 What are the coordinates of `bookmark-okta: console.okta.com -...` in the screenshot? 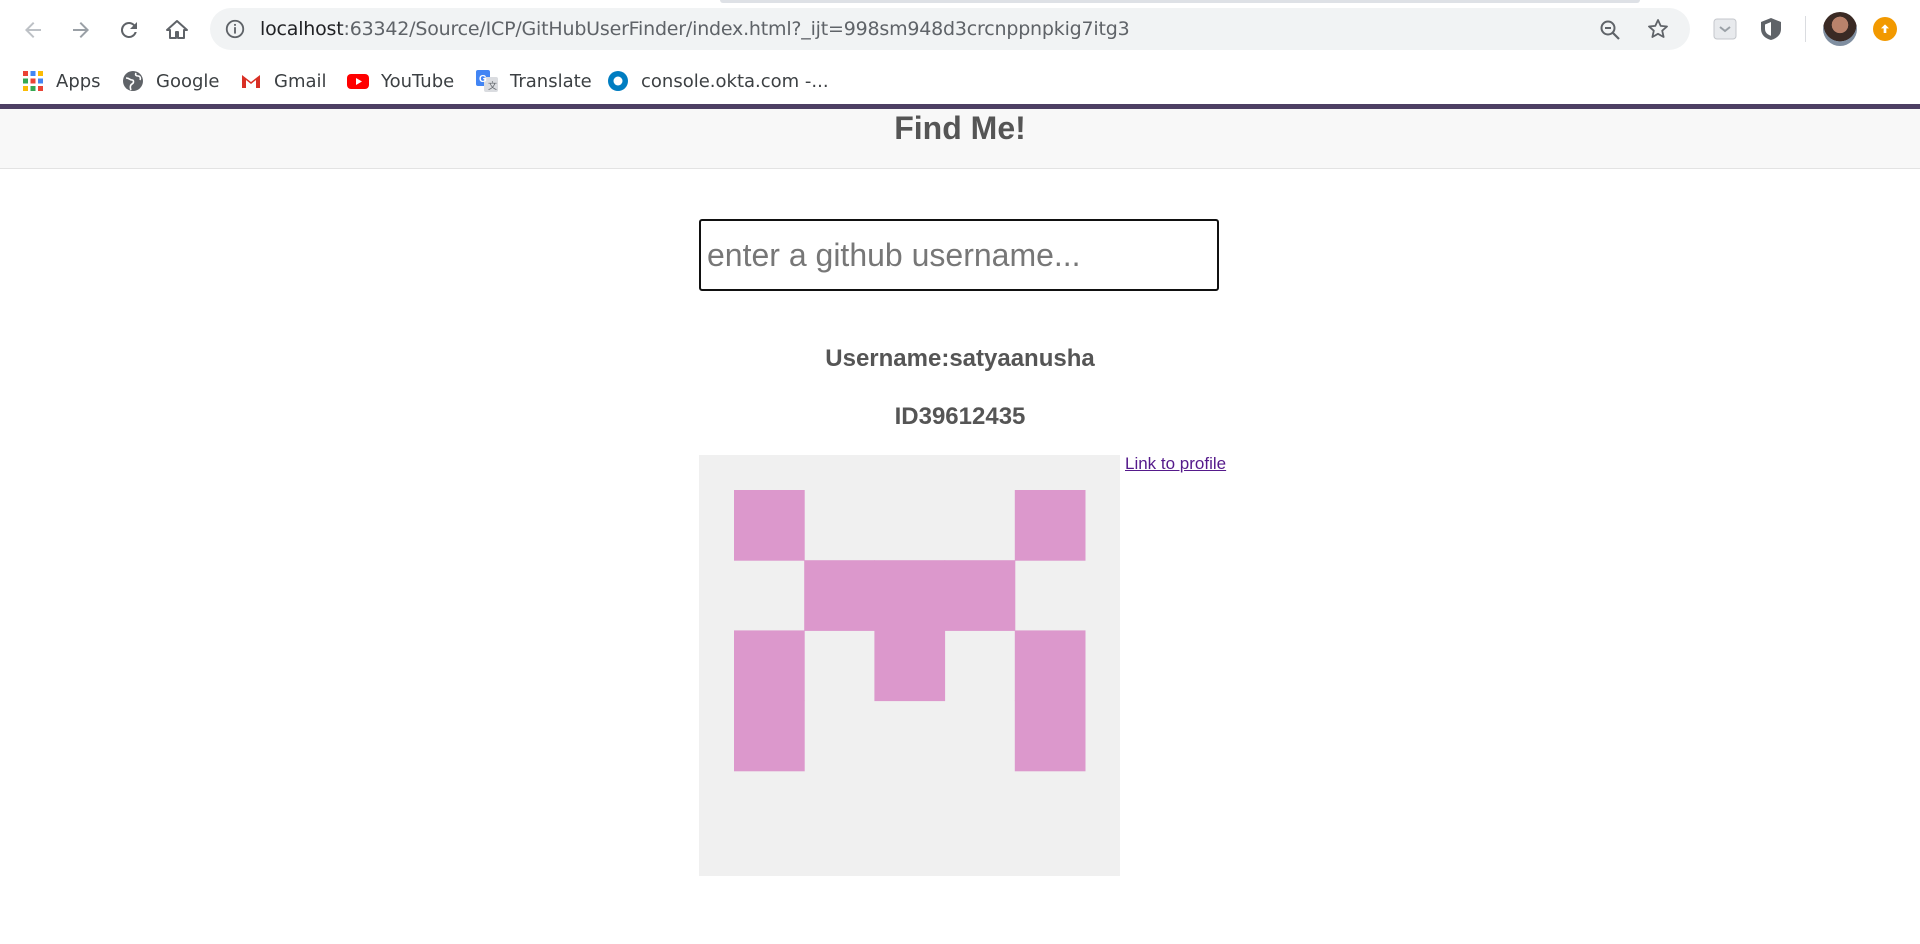 It's located at (718, 81).